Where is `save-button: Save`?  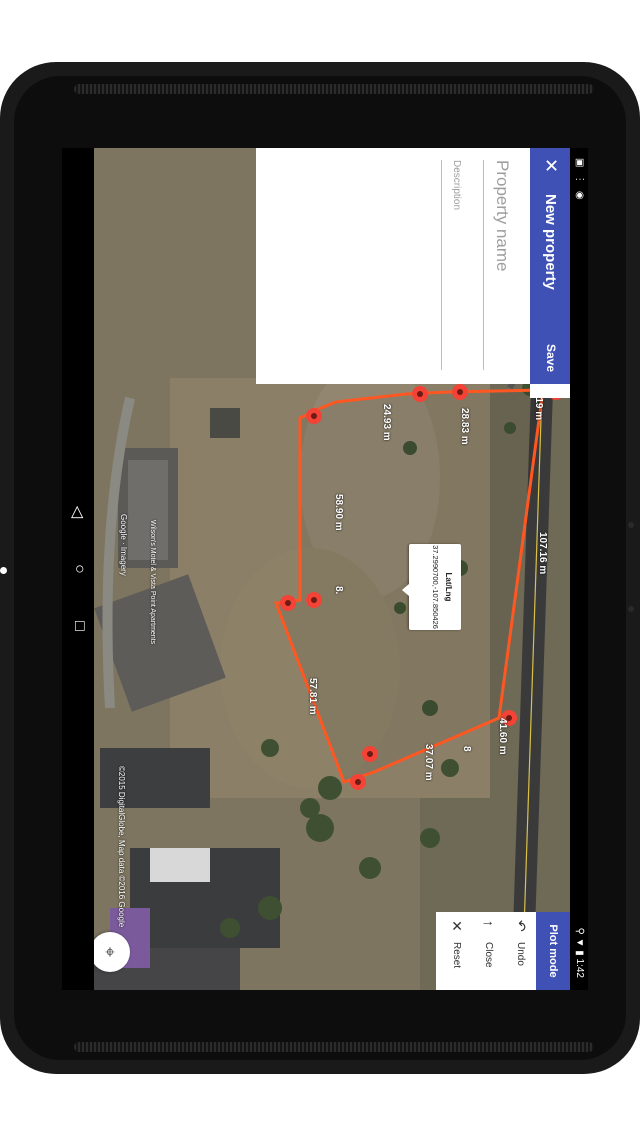 save-button: Save is located at coordinates (551, 358).